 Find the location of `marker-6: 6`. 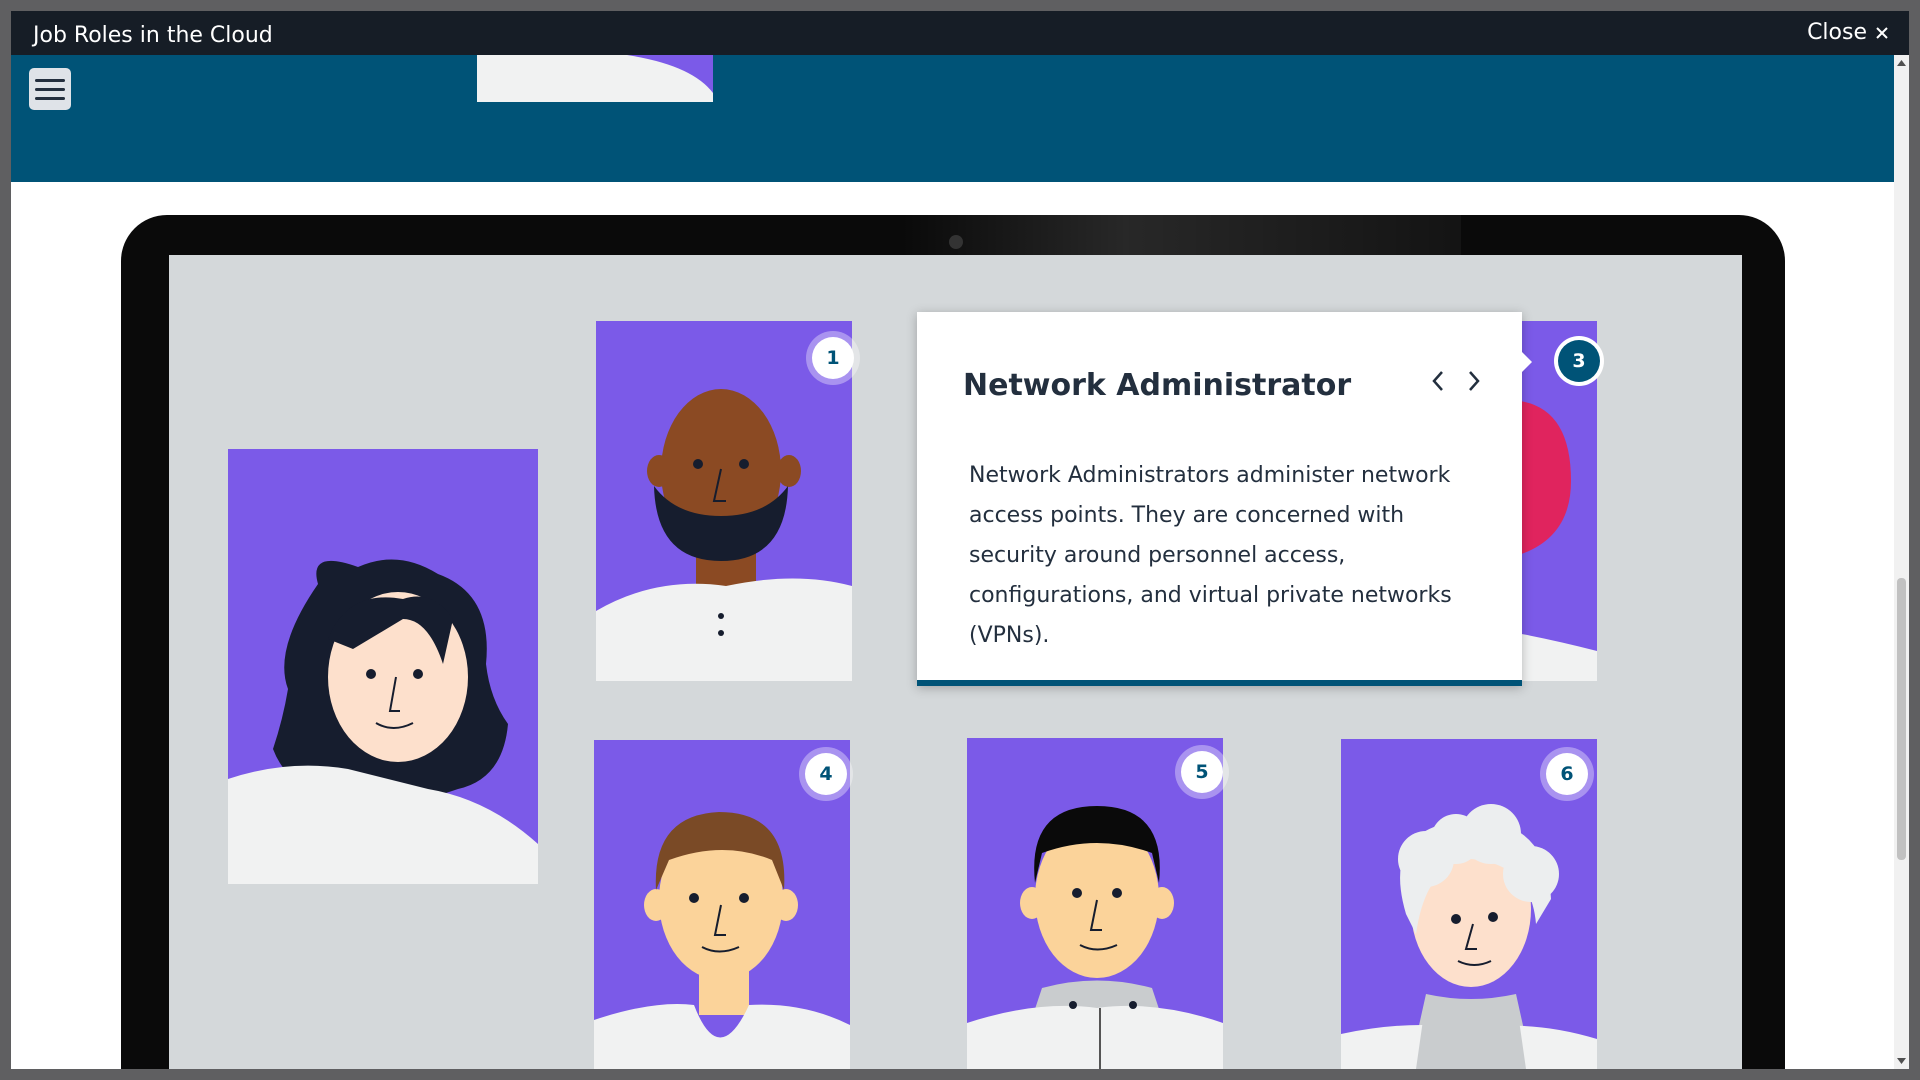

marker-6: 6 is located at coordinates (1567, 774).